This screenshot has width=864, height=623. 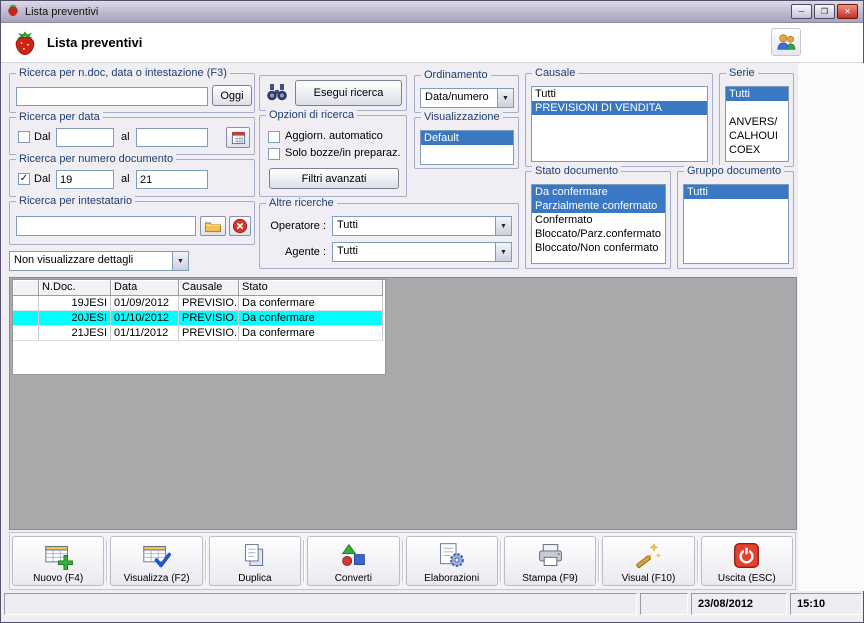 I want to click on group-label: Opzioni di ricerca, so click(x=311, y=115).